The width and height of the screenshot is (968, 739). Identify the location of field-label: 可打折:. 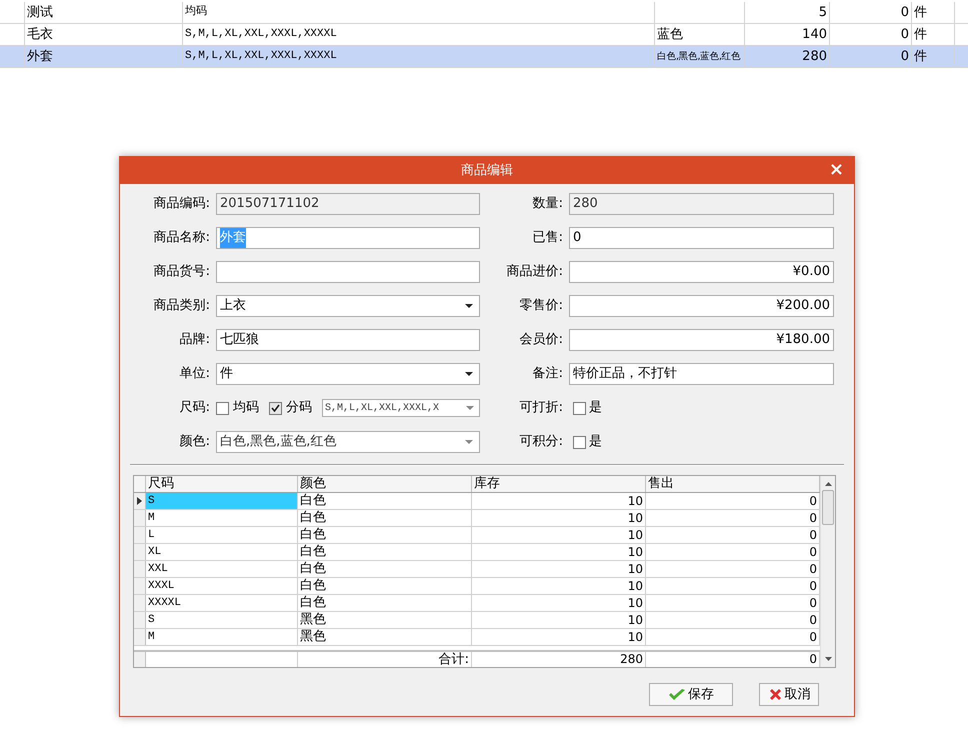
(541, 408).